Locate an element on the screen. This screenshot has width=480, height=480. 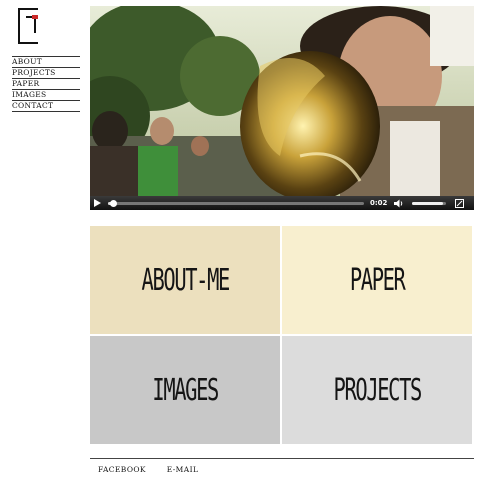
nav-item-contact: CONTACT is located at coordinates (46, 106).